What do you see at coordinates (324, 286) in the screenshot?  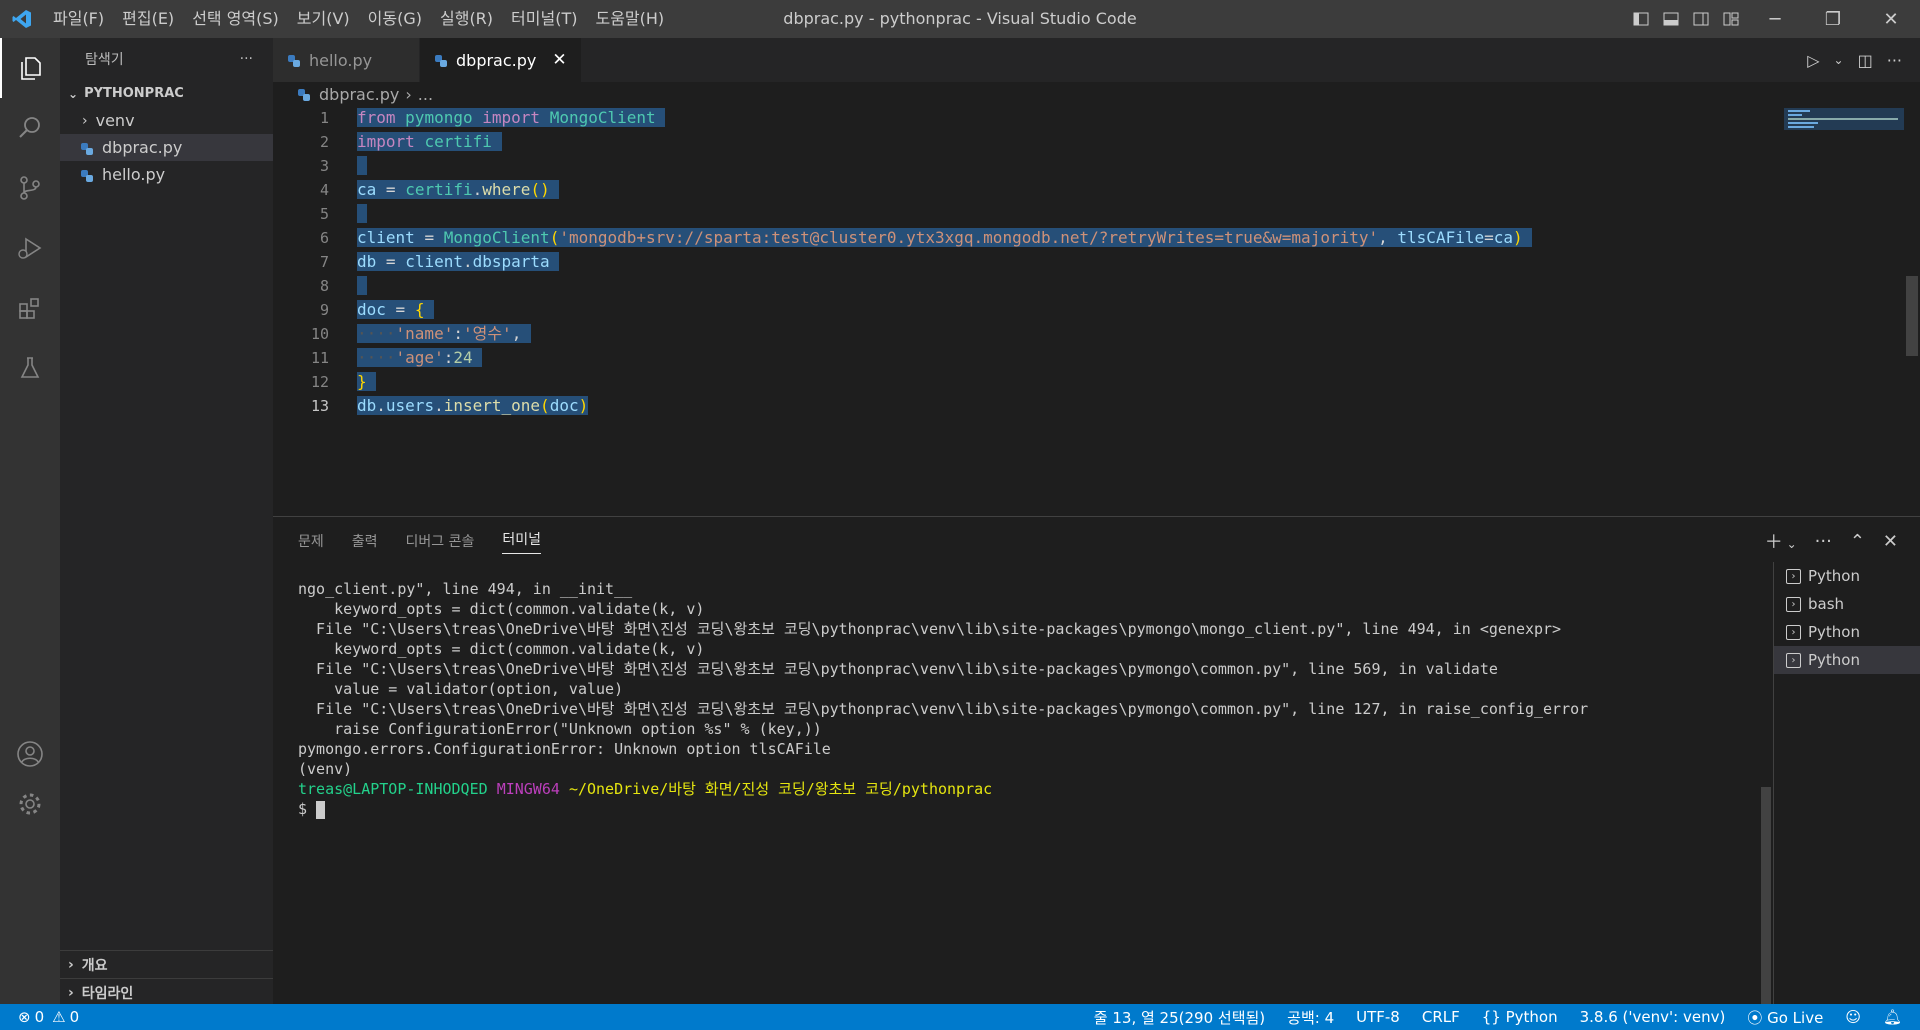 I see `line-number: 8` at bounding box center [324, 286].